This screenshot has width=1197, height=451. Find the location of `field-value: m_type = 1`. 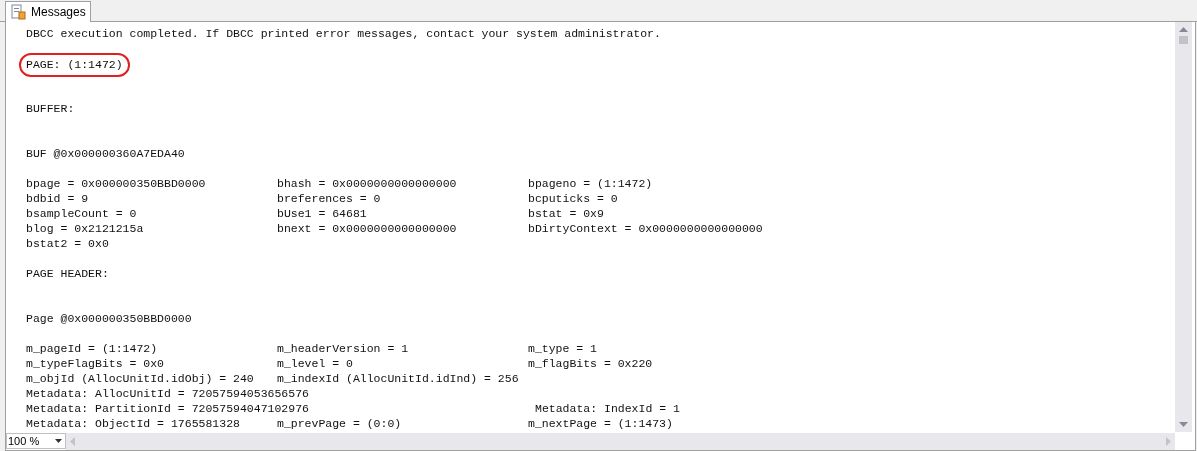

field-value: m_type = 1 is located at coordinates (563, 348).